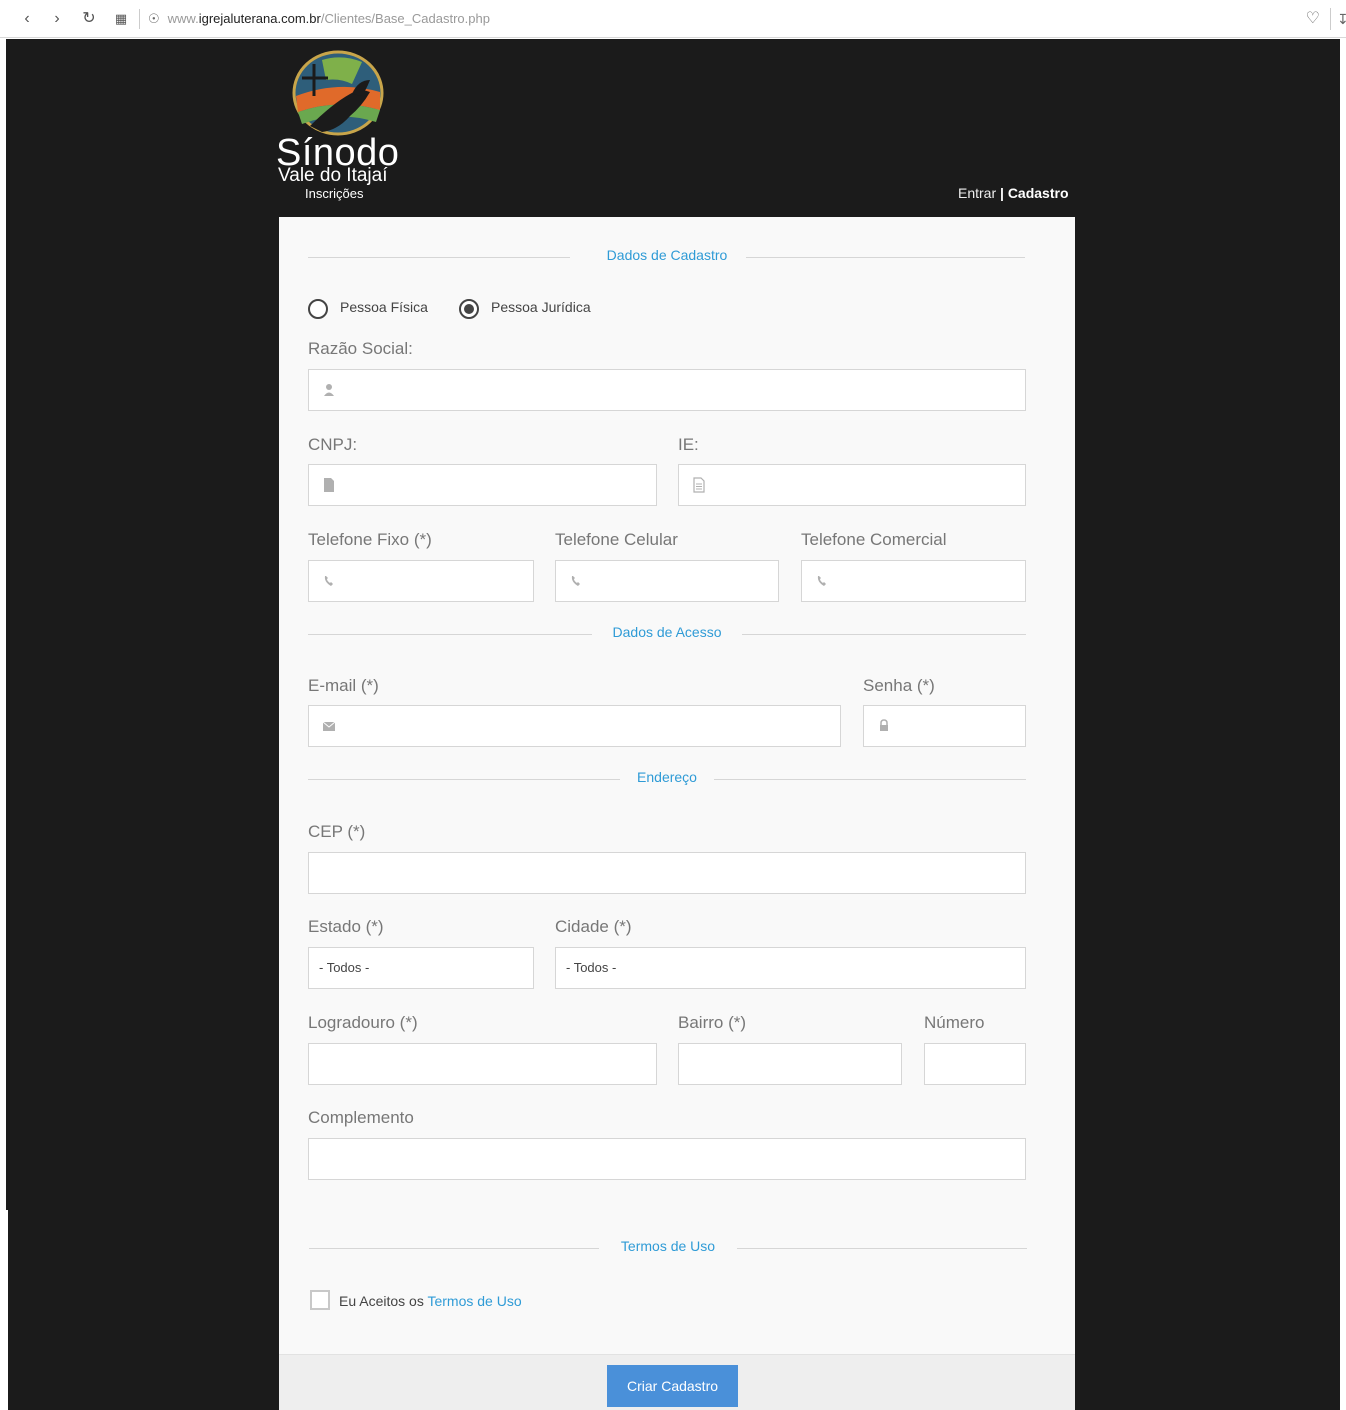  What do you see at coordinates (667, 873) in the screenshot?
I see `cep-input` at bounding box center [667, 873].